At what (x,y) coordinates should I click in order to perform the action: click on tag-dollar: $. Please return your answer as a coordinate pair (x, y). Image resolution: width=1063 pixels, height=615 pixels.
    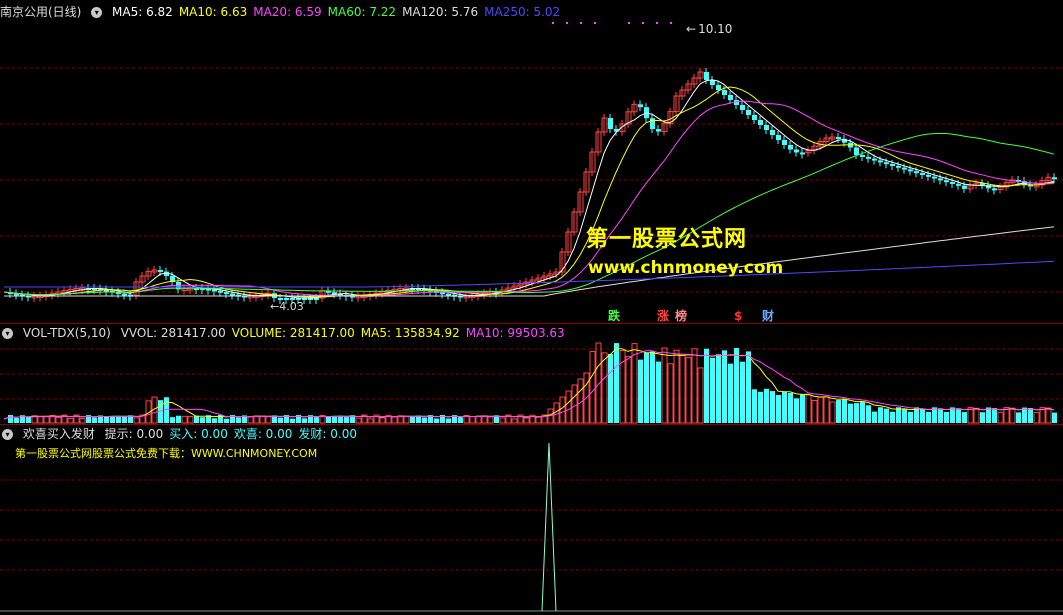
    Looking at the image, I should click on (738, 316).